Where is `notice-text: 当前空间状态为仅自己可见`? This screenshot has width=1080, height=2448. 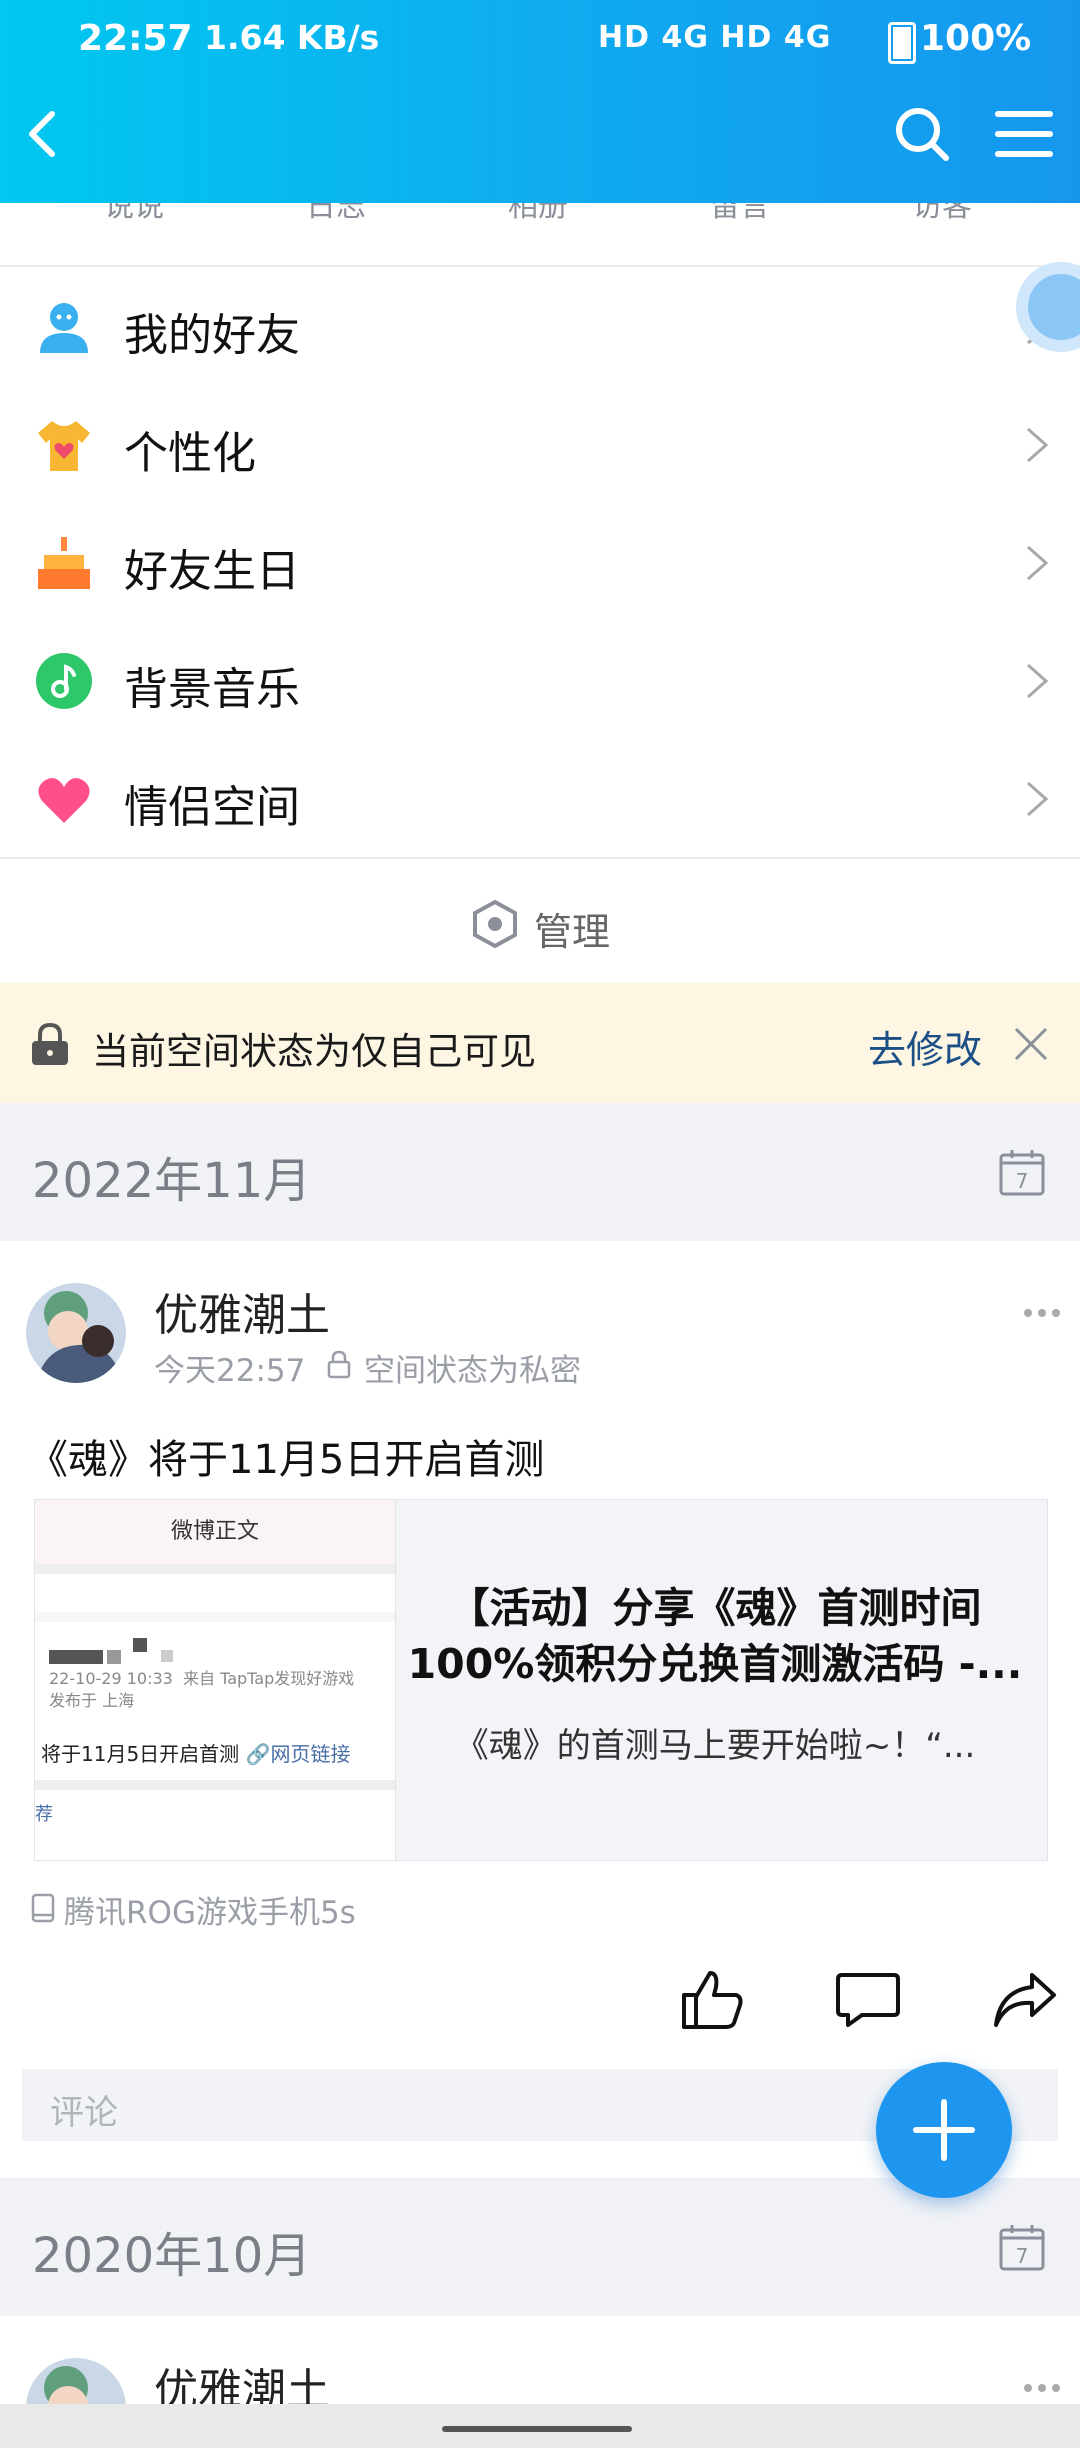 notice-text: 当前空间状态为仅自己可见 is located at coordinates (314, 1051).